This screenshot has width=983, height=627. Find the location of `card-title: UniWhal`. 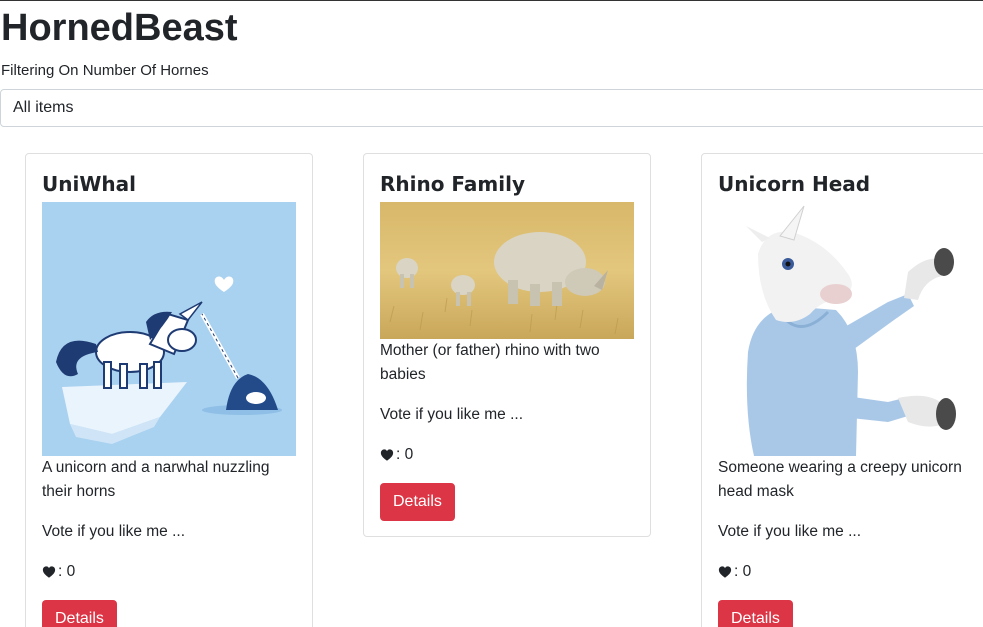

card-title: UniWhal is located at coordinates (89, 184).